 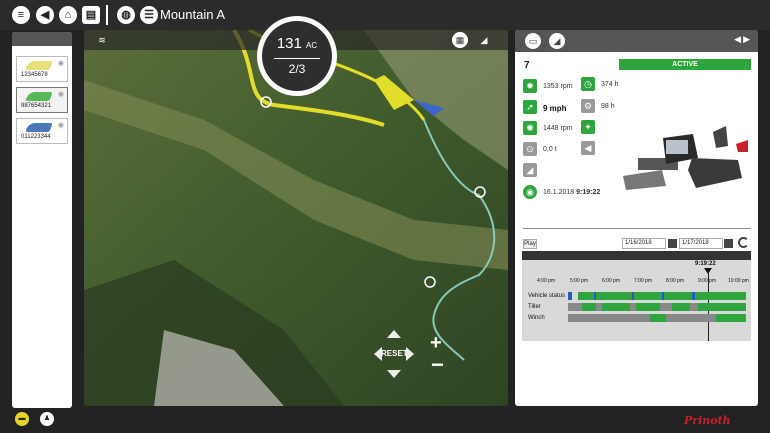 What do you see at coordinates (530, 170) in the screenshot?
I see `blade-icon: ◢` at bounding box center [530, 170].